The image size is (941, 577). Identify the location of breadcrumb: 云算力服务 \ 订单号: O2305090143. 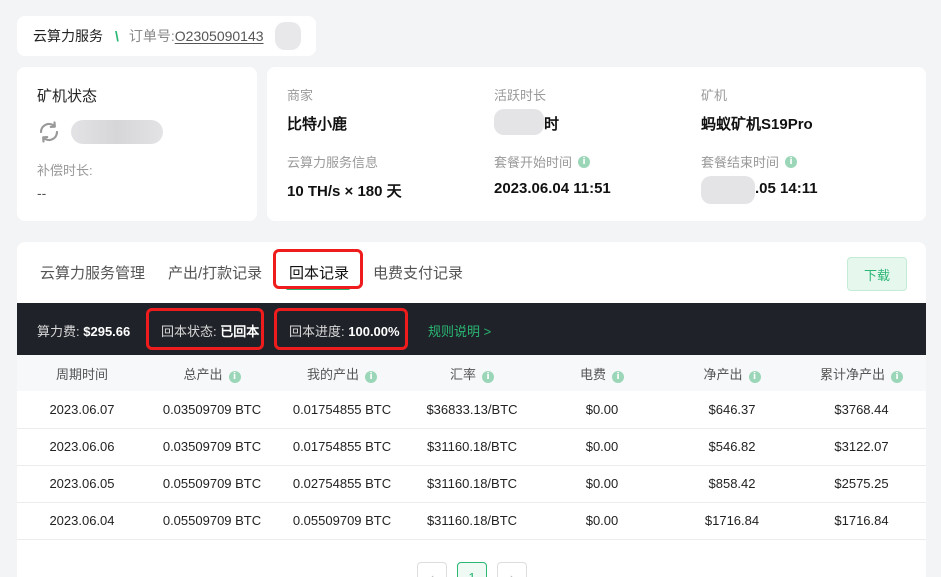
(166, 36).